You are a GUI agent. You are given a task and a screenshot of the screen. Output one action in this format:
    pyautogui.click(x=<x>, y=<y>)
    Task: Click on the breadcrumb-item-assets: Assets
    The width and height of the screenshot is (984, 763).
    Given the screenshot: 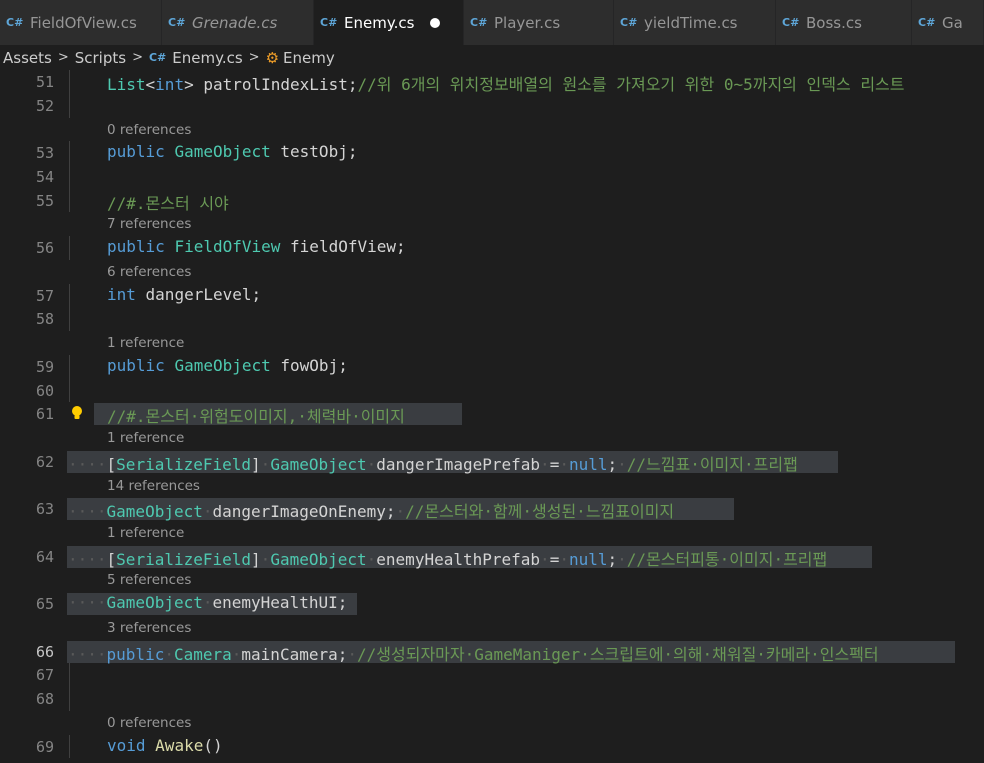 What is the action you would take?
    pyautogui.click(x=27, y=58)
    